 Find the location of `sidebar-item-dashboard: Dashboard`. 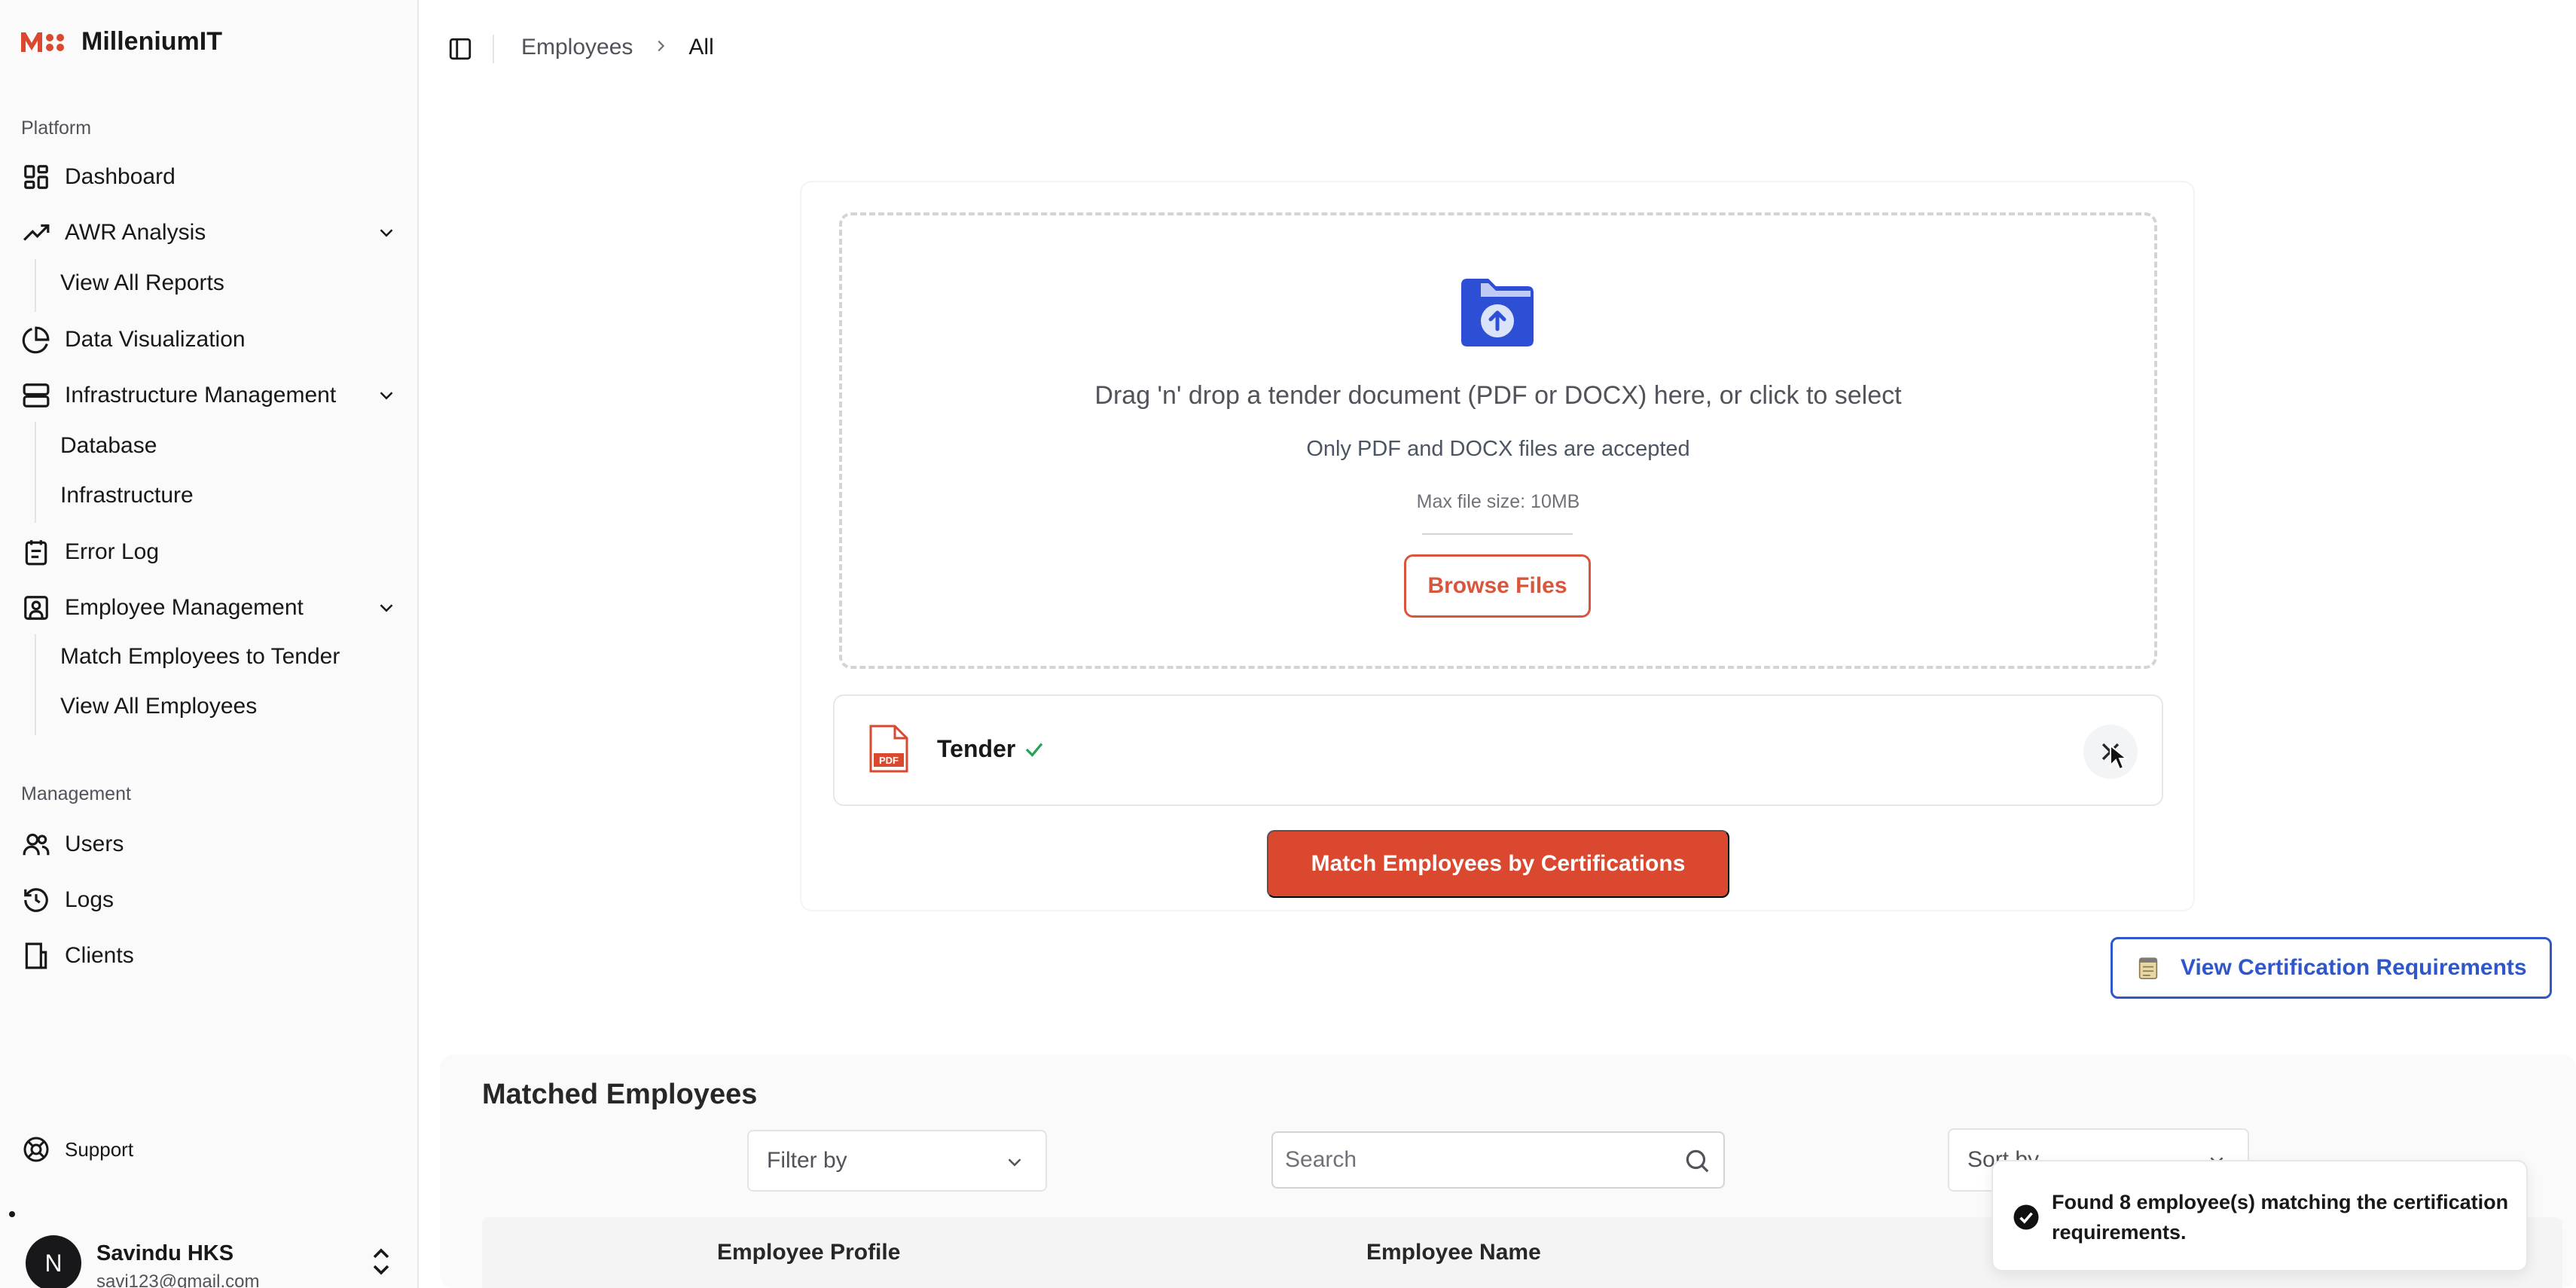

sidebar-item-dashboard: Dashboard is located at coordinates (210, 177).